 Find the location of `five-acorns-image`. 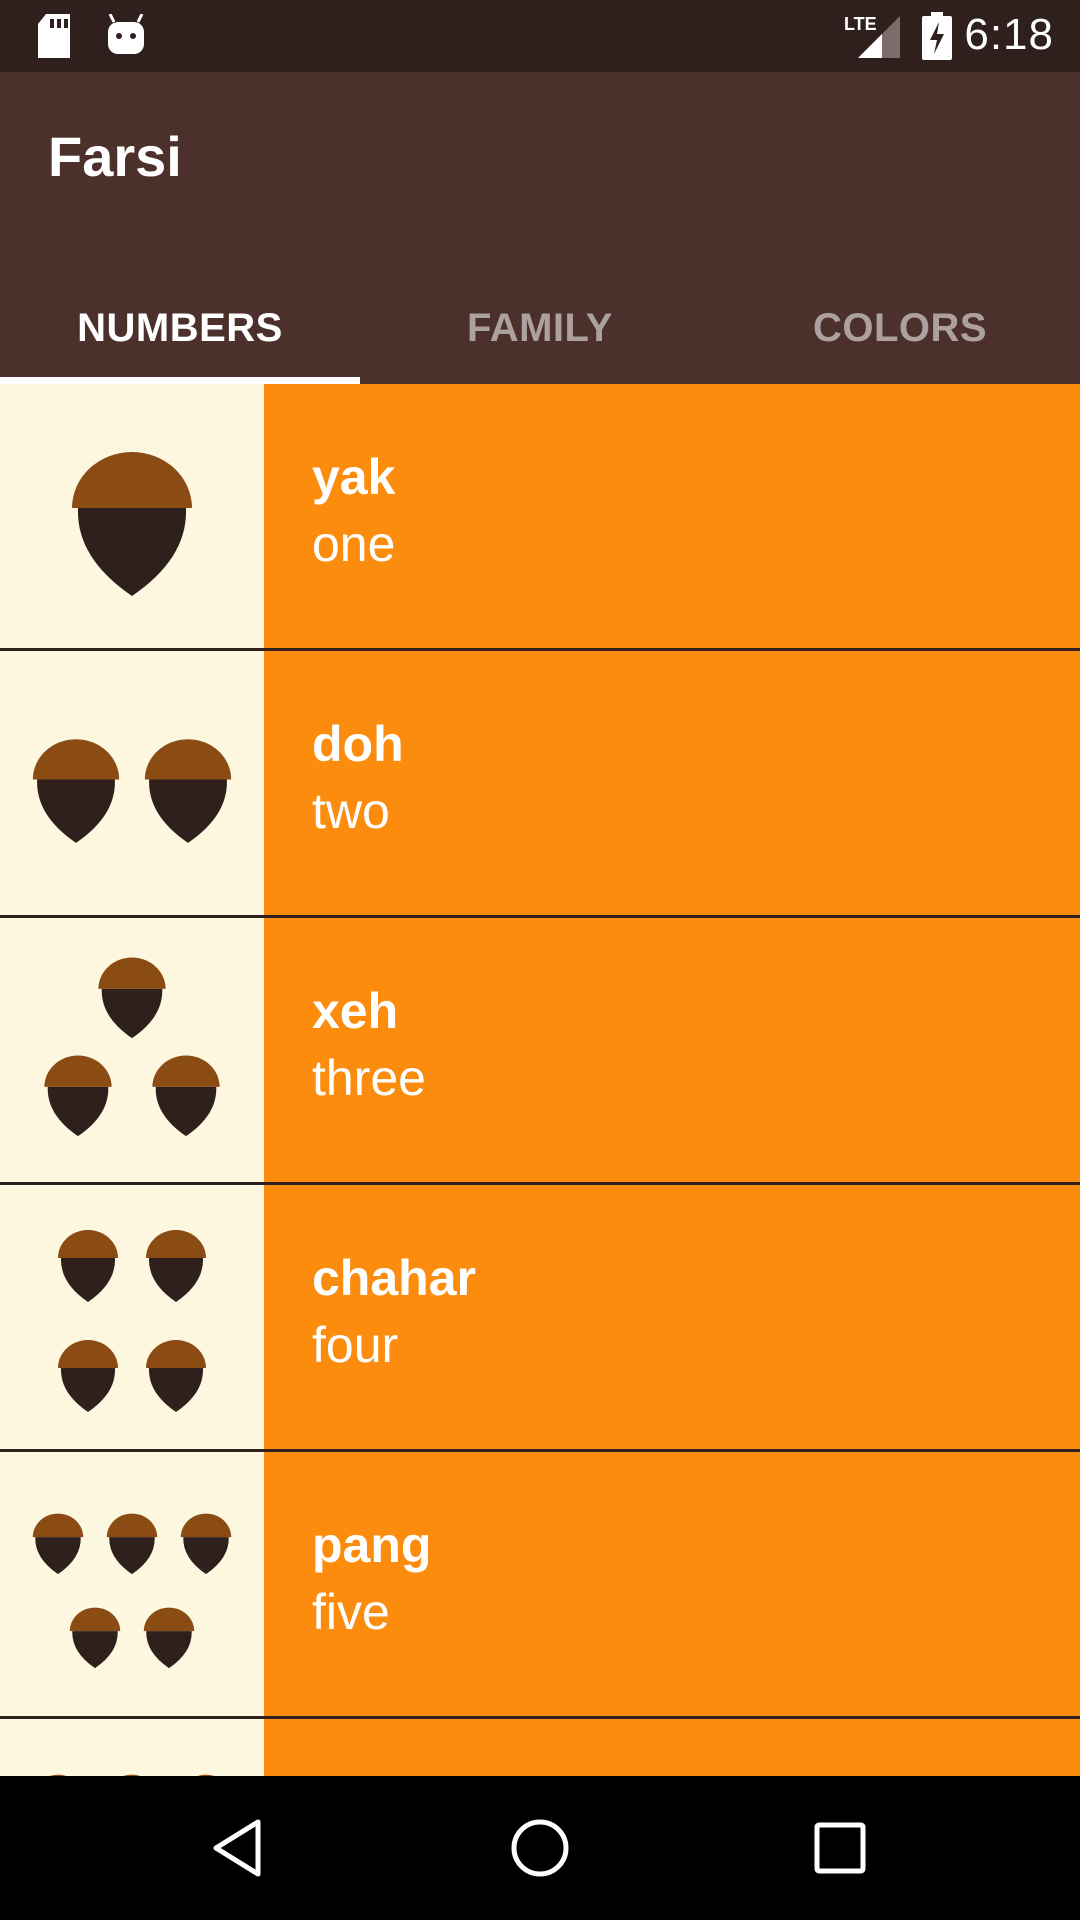

five-acorns-image is located at coordinates (132, 1584).